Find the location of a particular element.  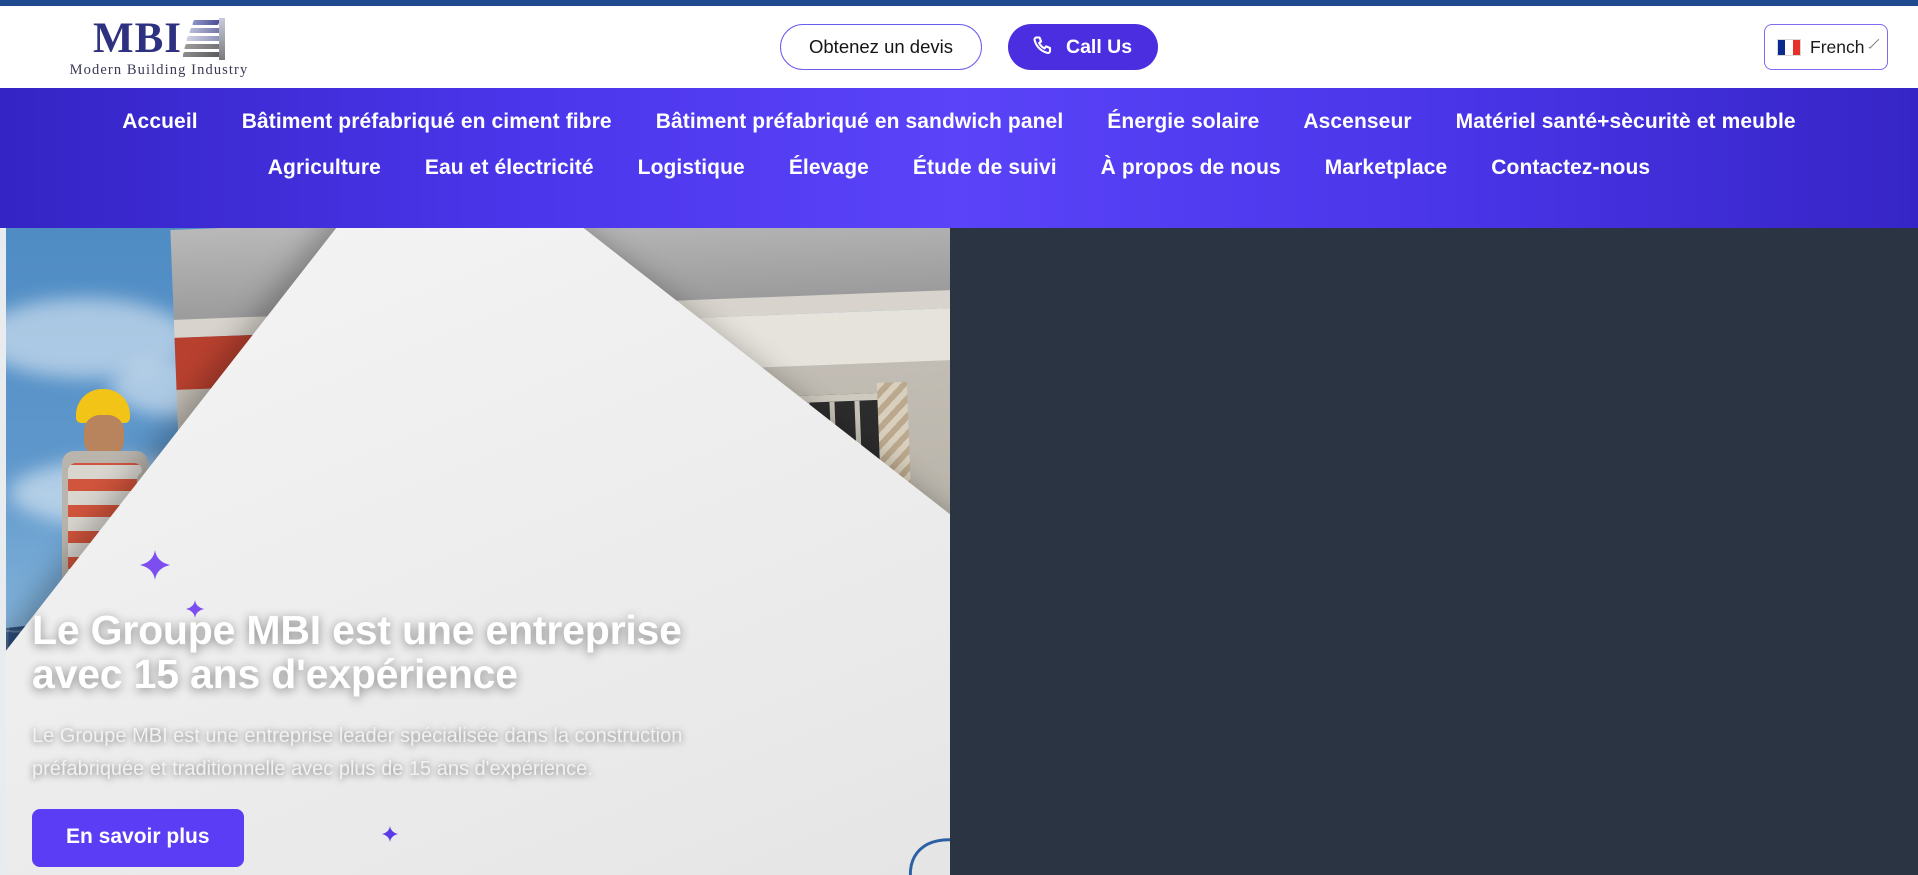

nav-item-a-propos: À propos de nous is located at coordinates (1191, 168).